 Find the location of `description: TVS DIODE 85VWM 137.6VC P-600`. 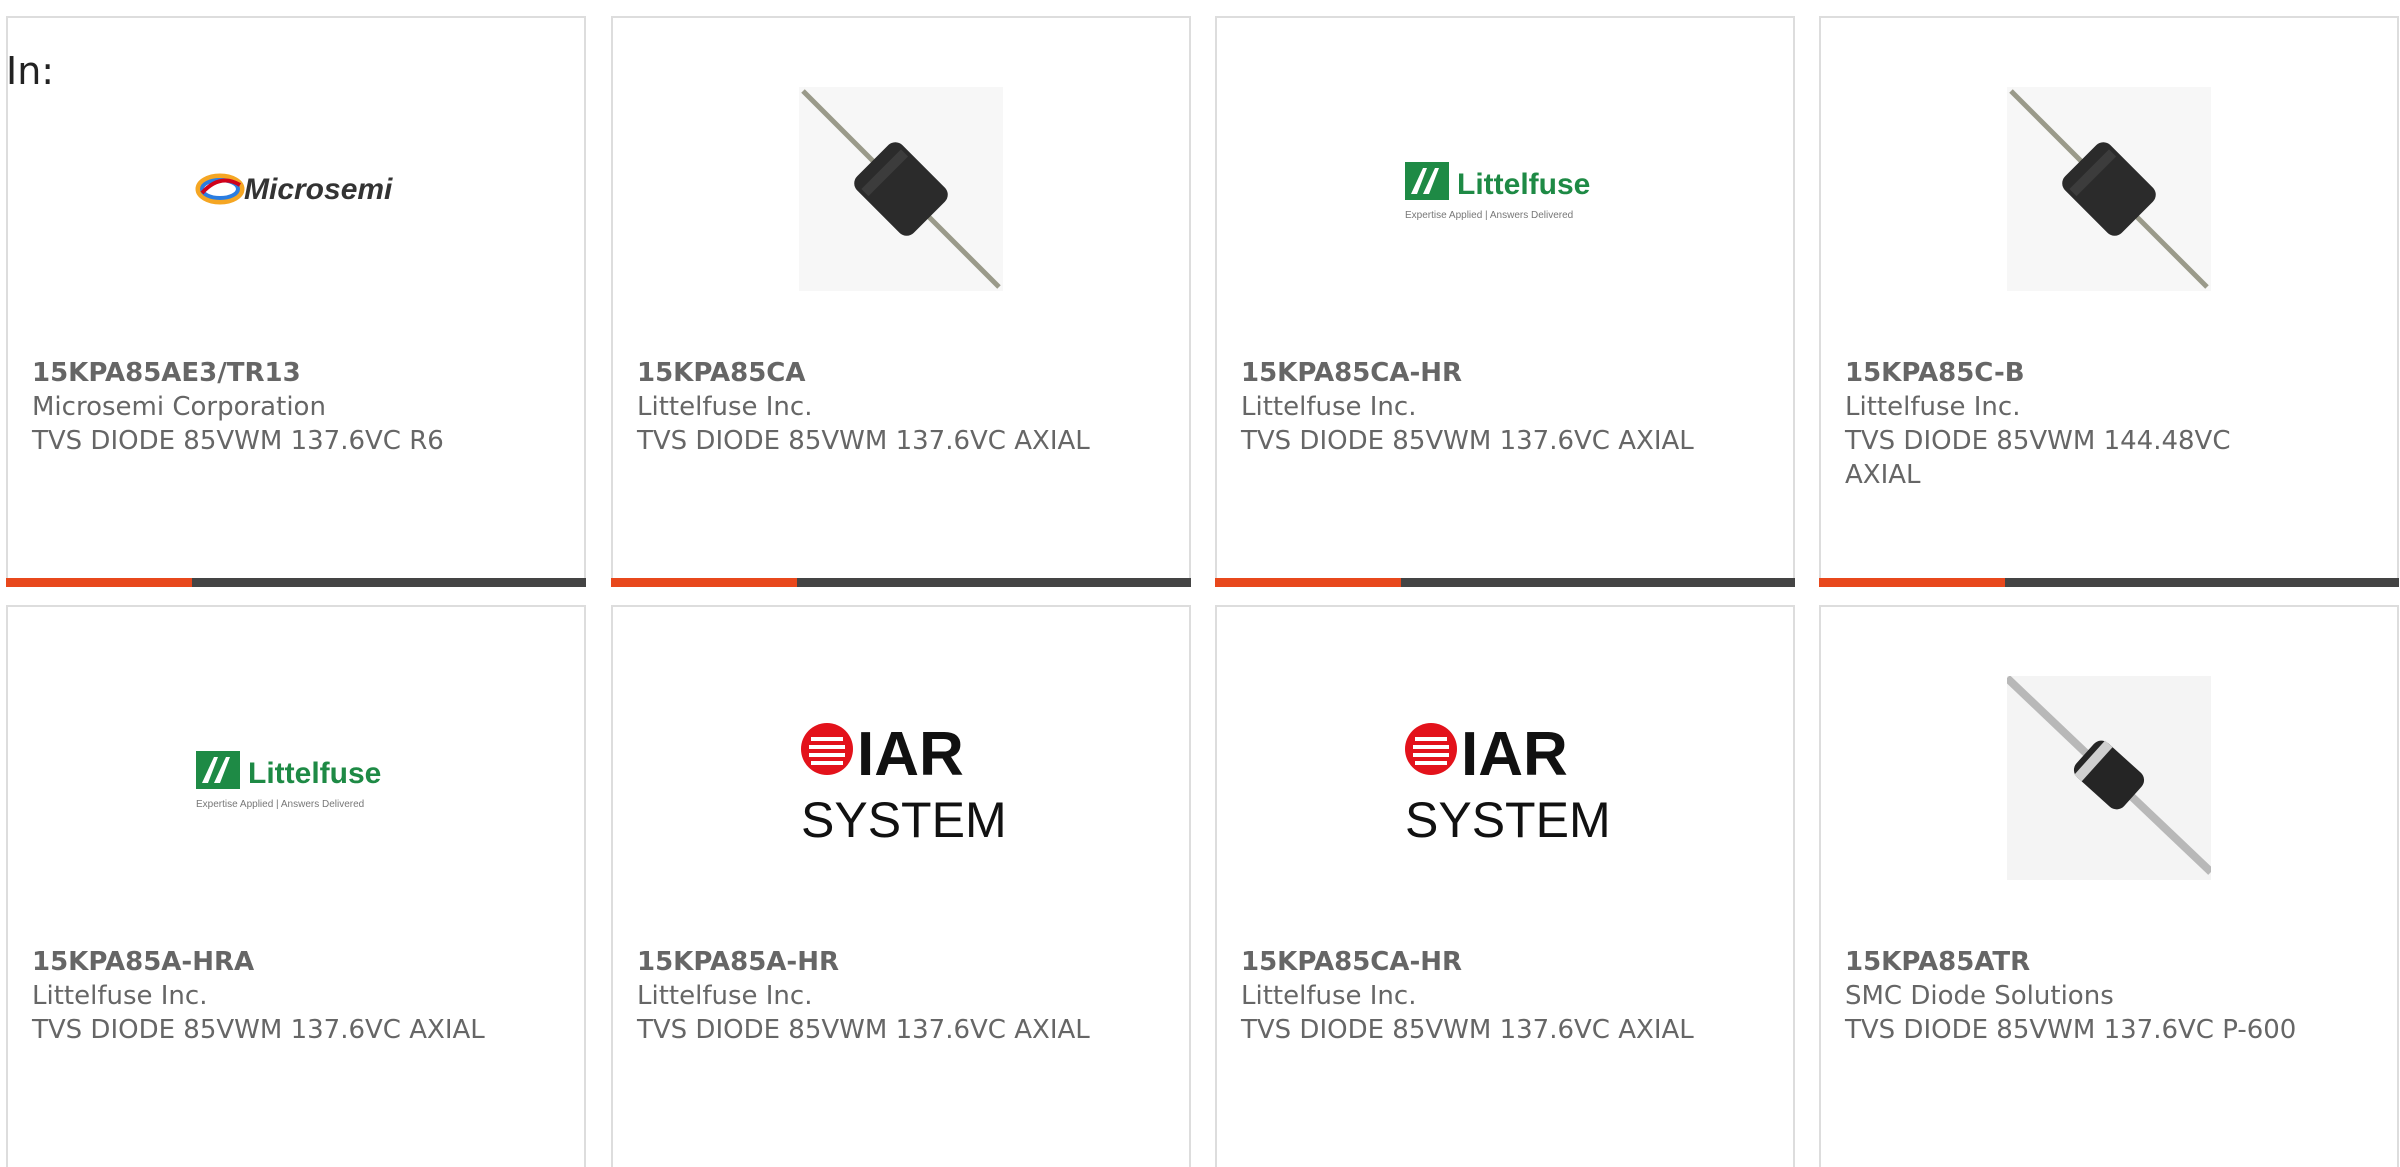

description: TVS DIODE 85VWM 137.6VC P-600 is located at coordinates (2071, 1030).